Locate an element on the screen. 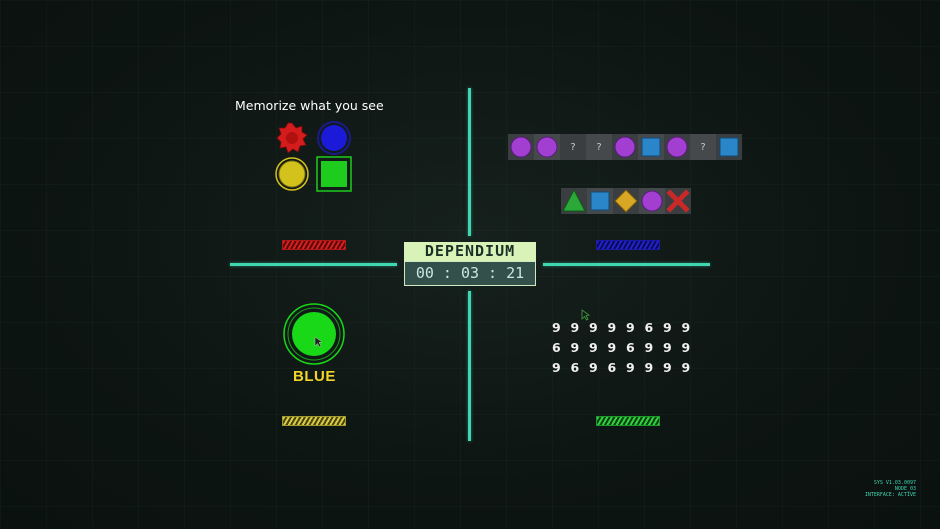  option-cross is located at coordinates (678, 201).